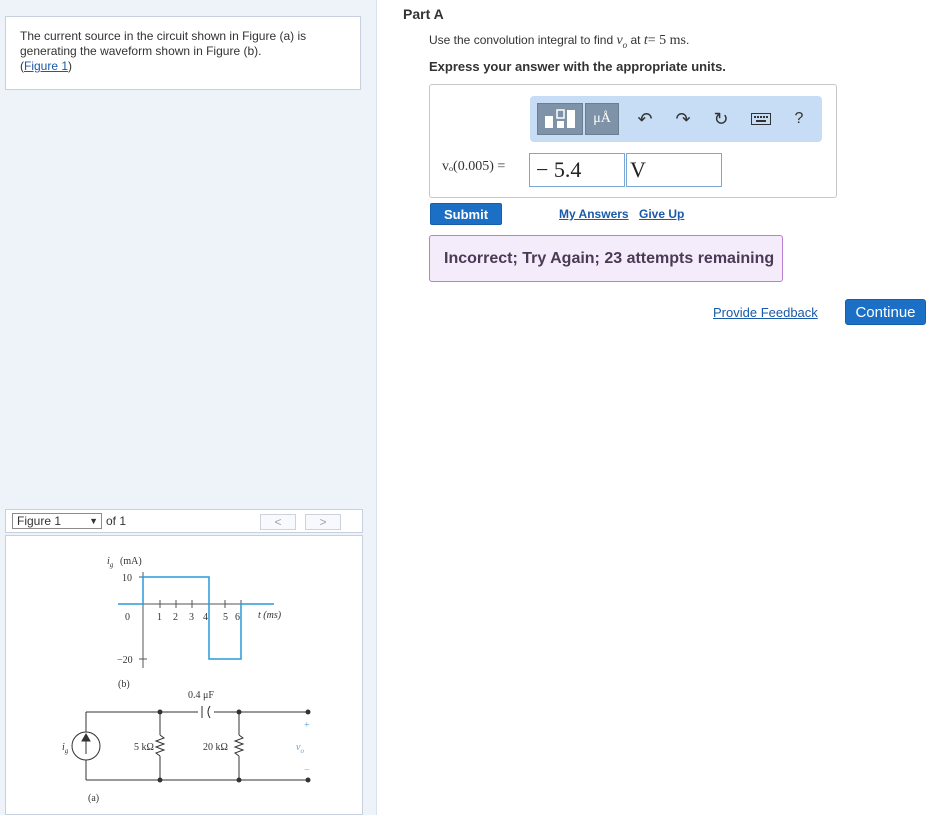 The image size is (951, 816). I want to click on undo-button: ↶, so click(645, 119).